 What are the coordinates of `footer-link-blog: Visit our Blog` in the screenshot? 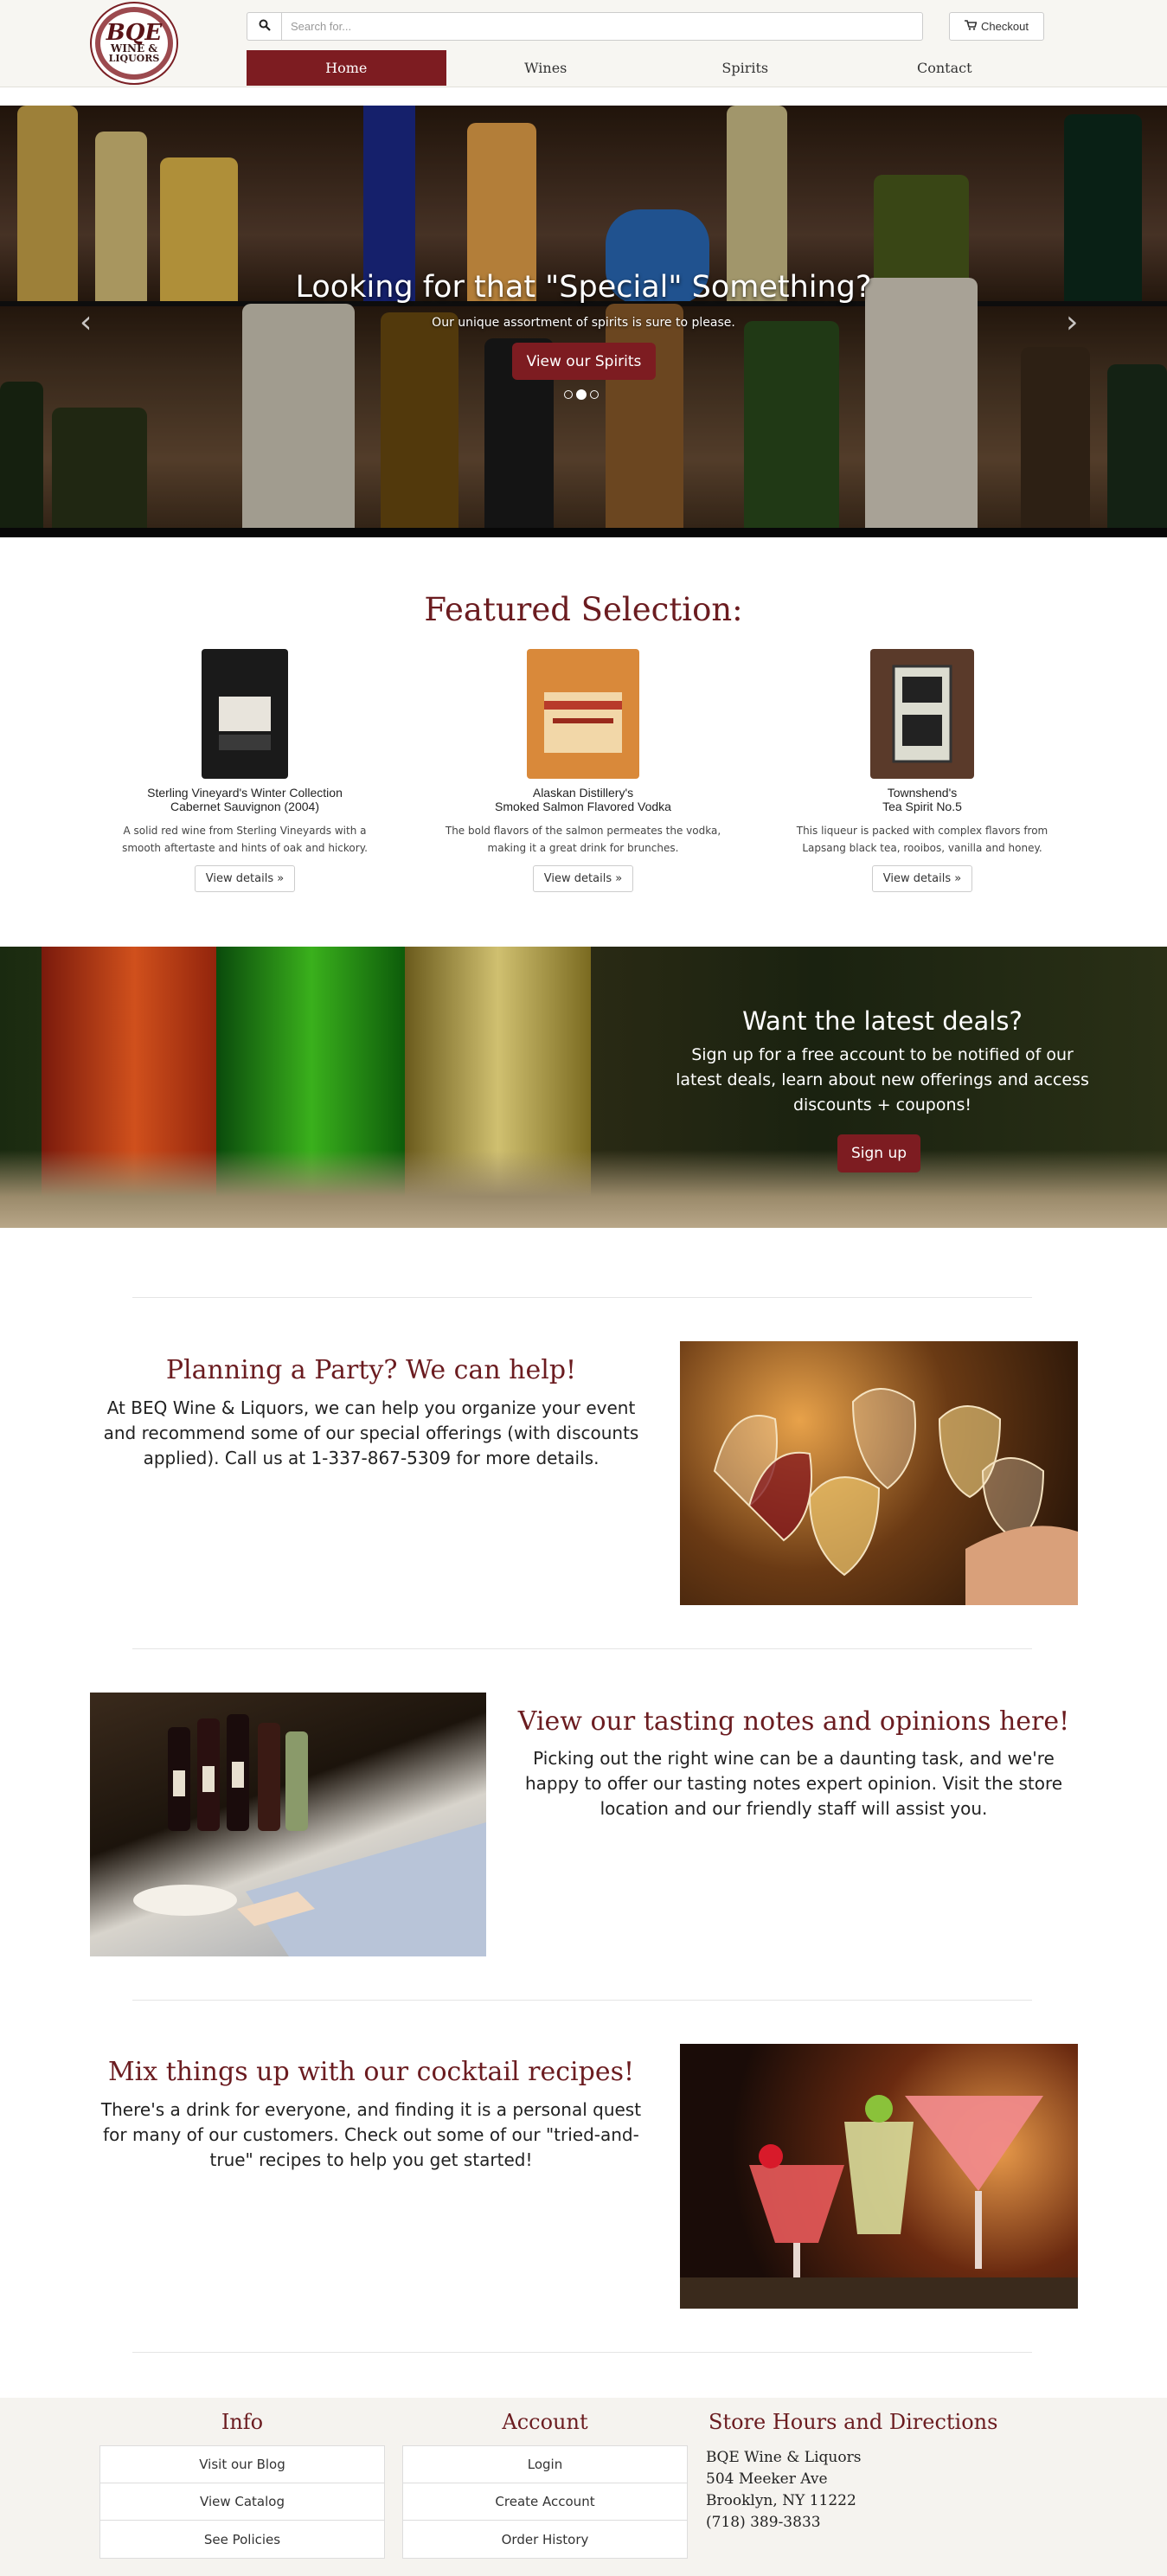 It's located at (242, 2465).